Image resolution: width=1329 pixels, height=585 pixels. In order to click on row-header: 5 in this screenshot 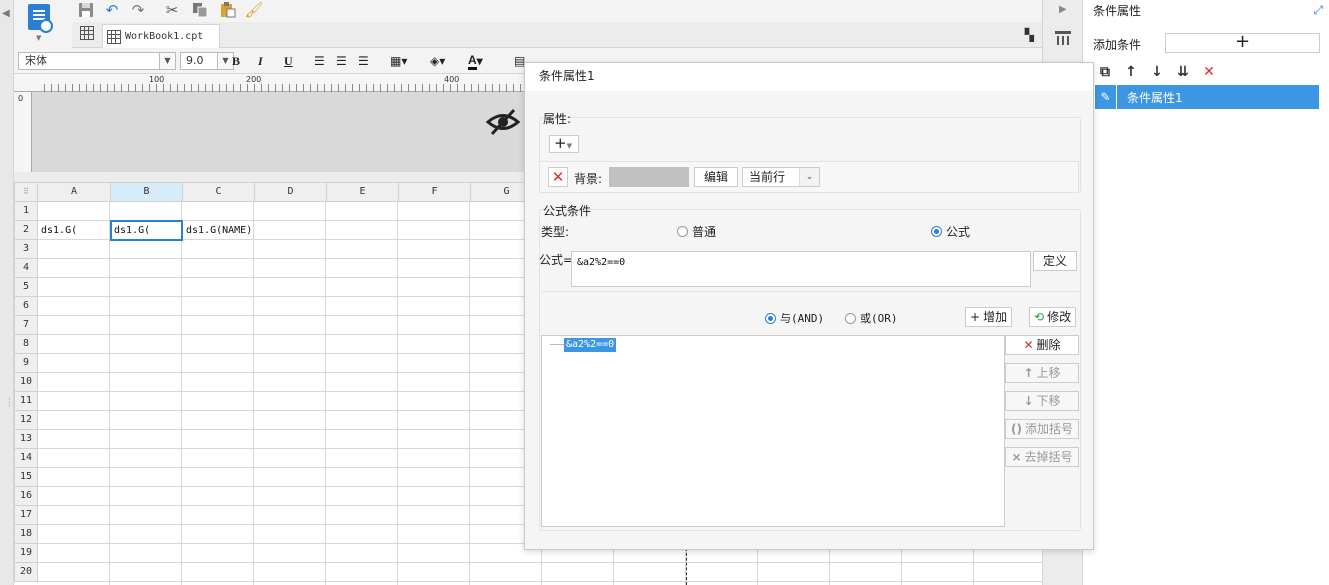, I will do `click(26, 287)`.